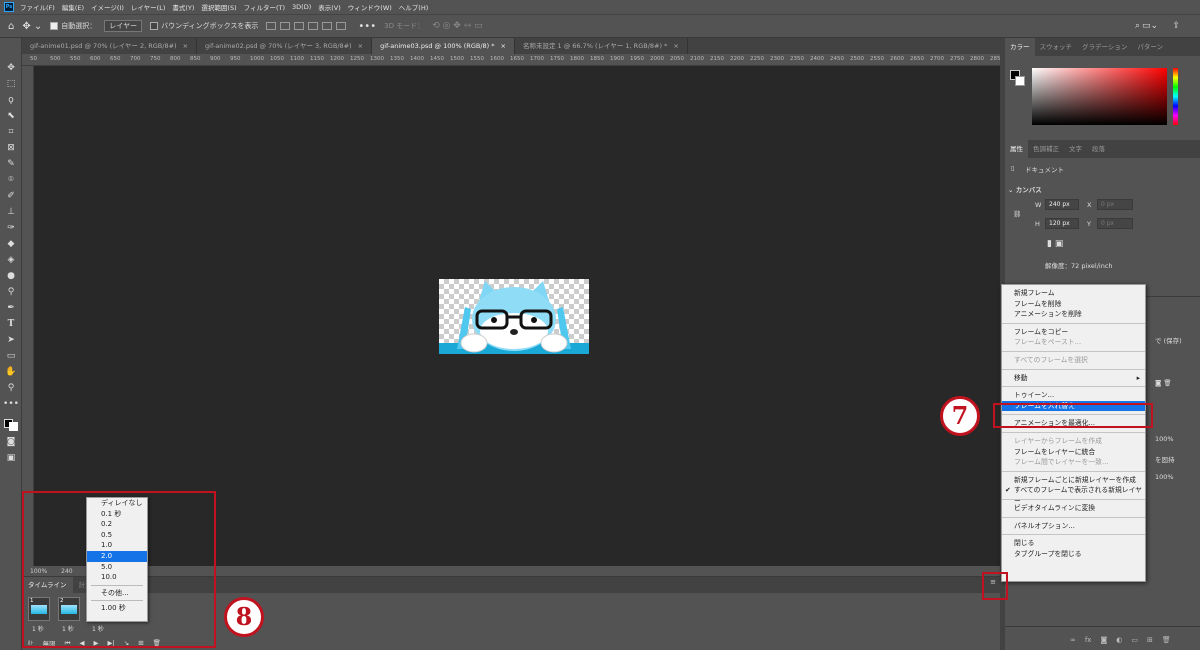 The height and width of the screenshot is (650, 1200). Describe the element at coordinates (123, 26) in the screenshot. I see `auto-select-dropdown: レイヤー` at that location.